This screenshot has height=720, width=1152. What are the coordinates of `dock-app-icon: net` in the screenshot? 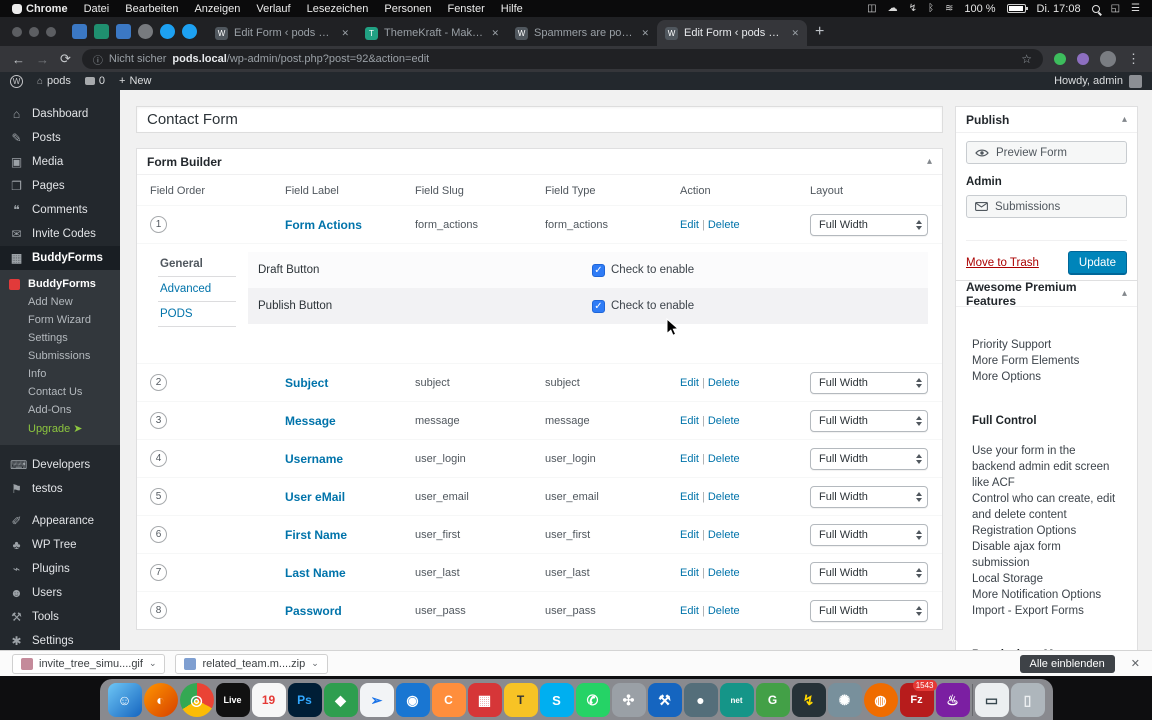 It's located at (736, 700).